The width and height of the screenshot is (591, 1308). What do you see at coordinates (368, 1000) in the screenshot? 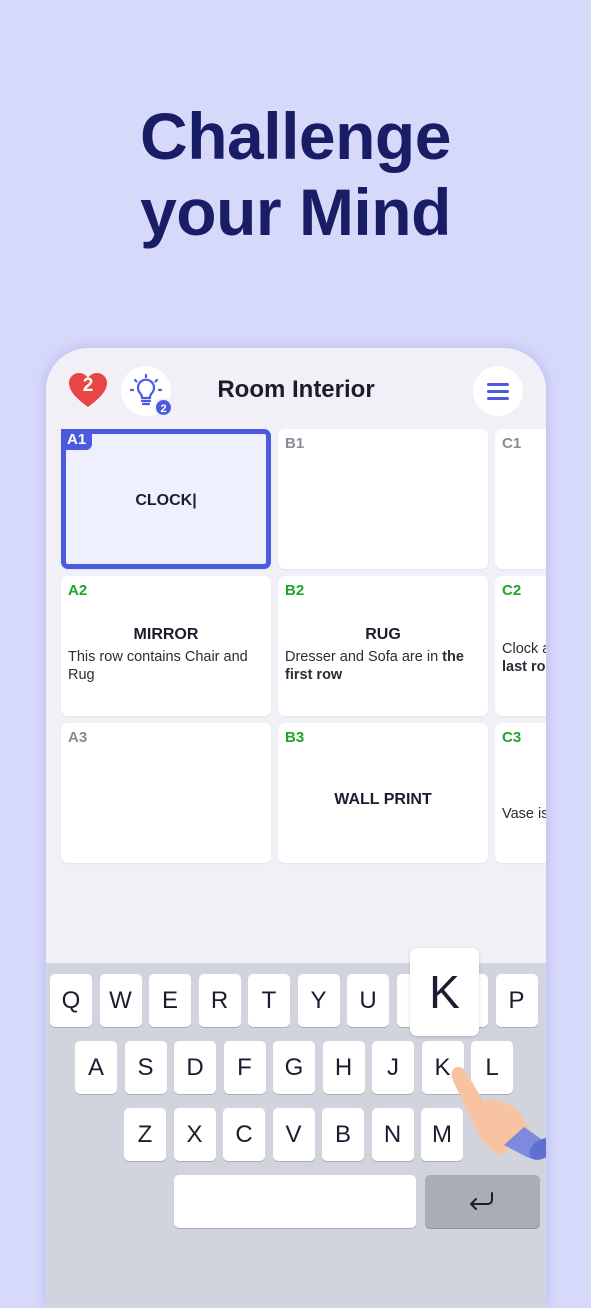
I see `key-u: U` at bounding box center [368, 1000].